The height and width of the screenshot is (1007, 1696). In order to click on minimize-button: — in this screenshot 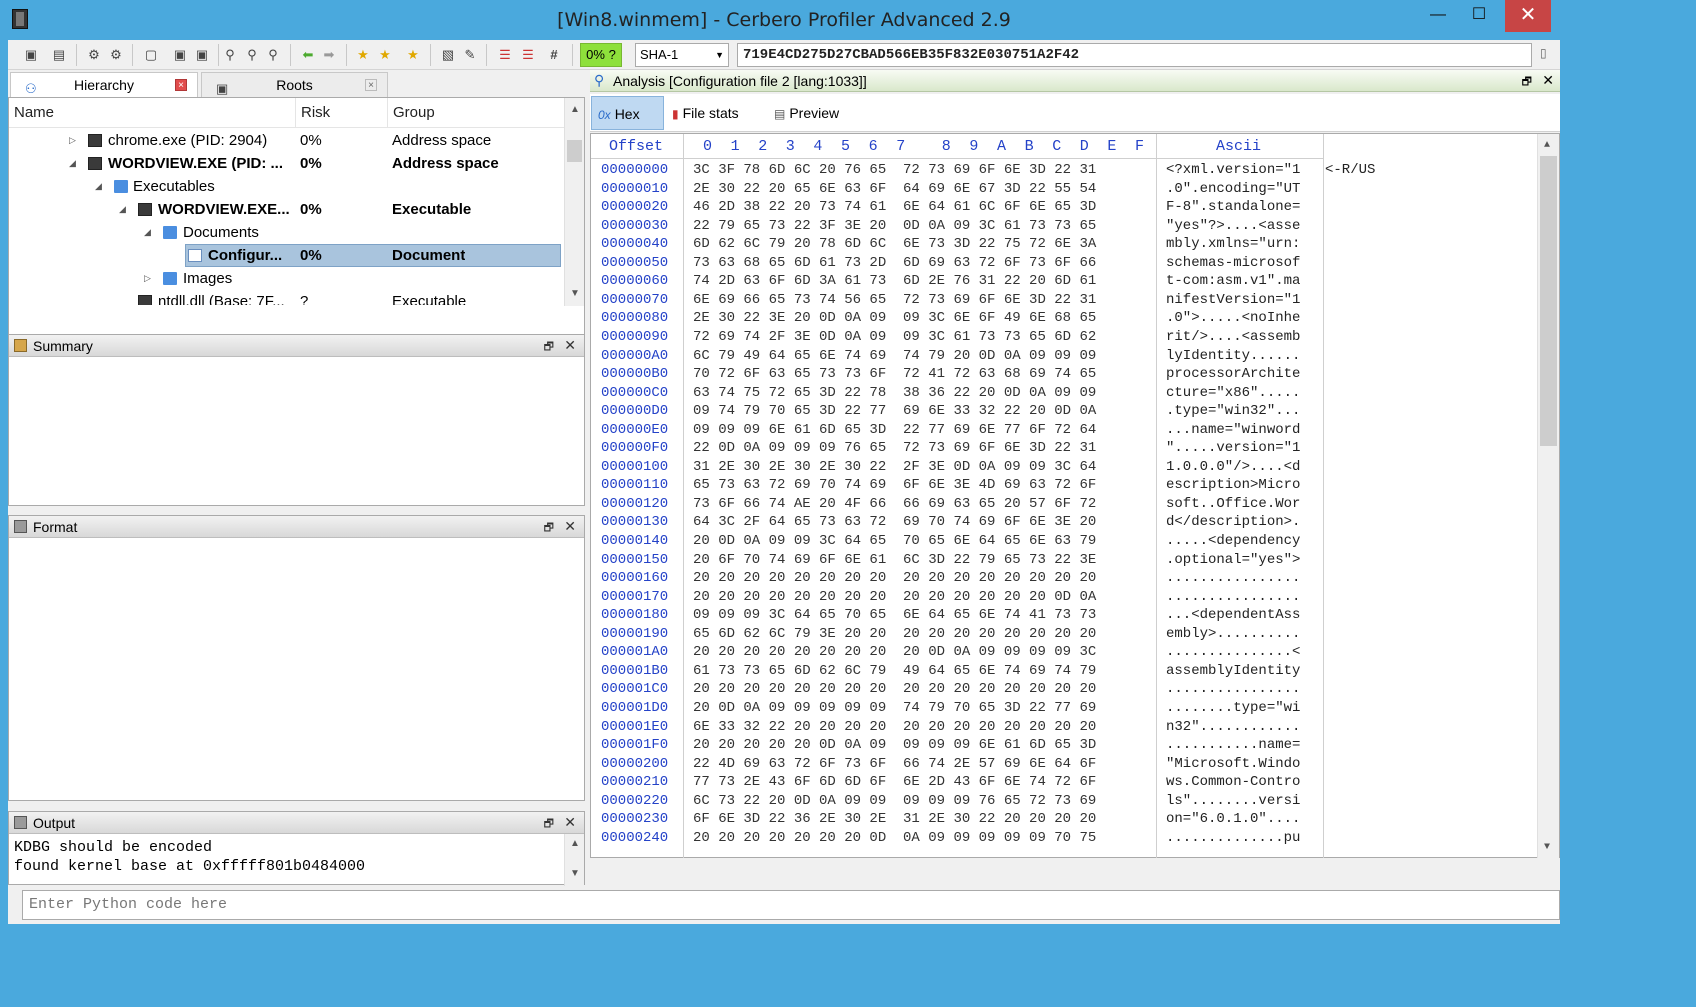, I will do `click(1438, 16)`.